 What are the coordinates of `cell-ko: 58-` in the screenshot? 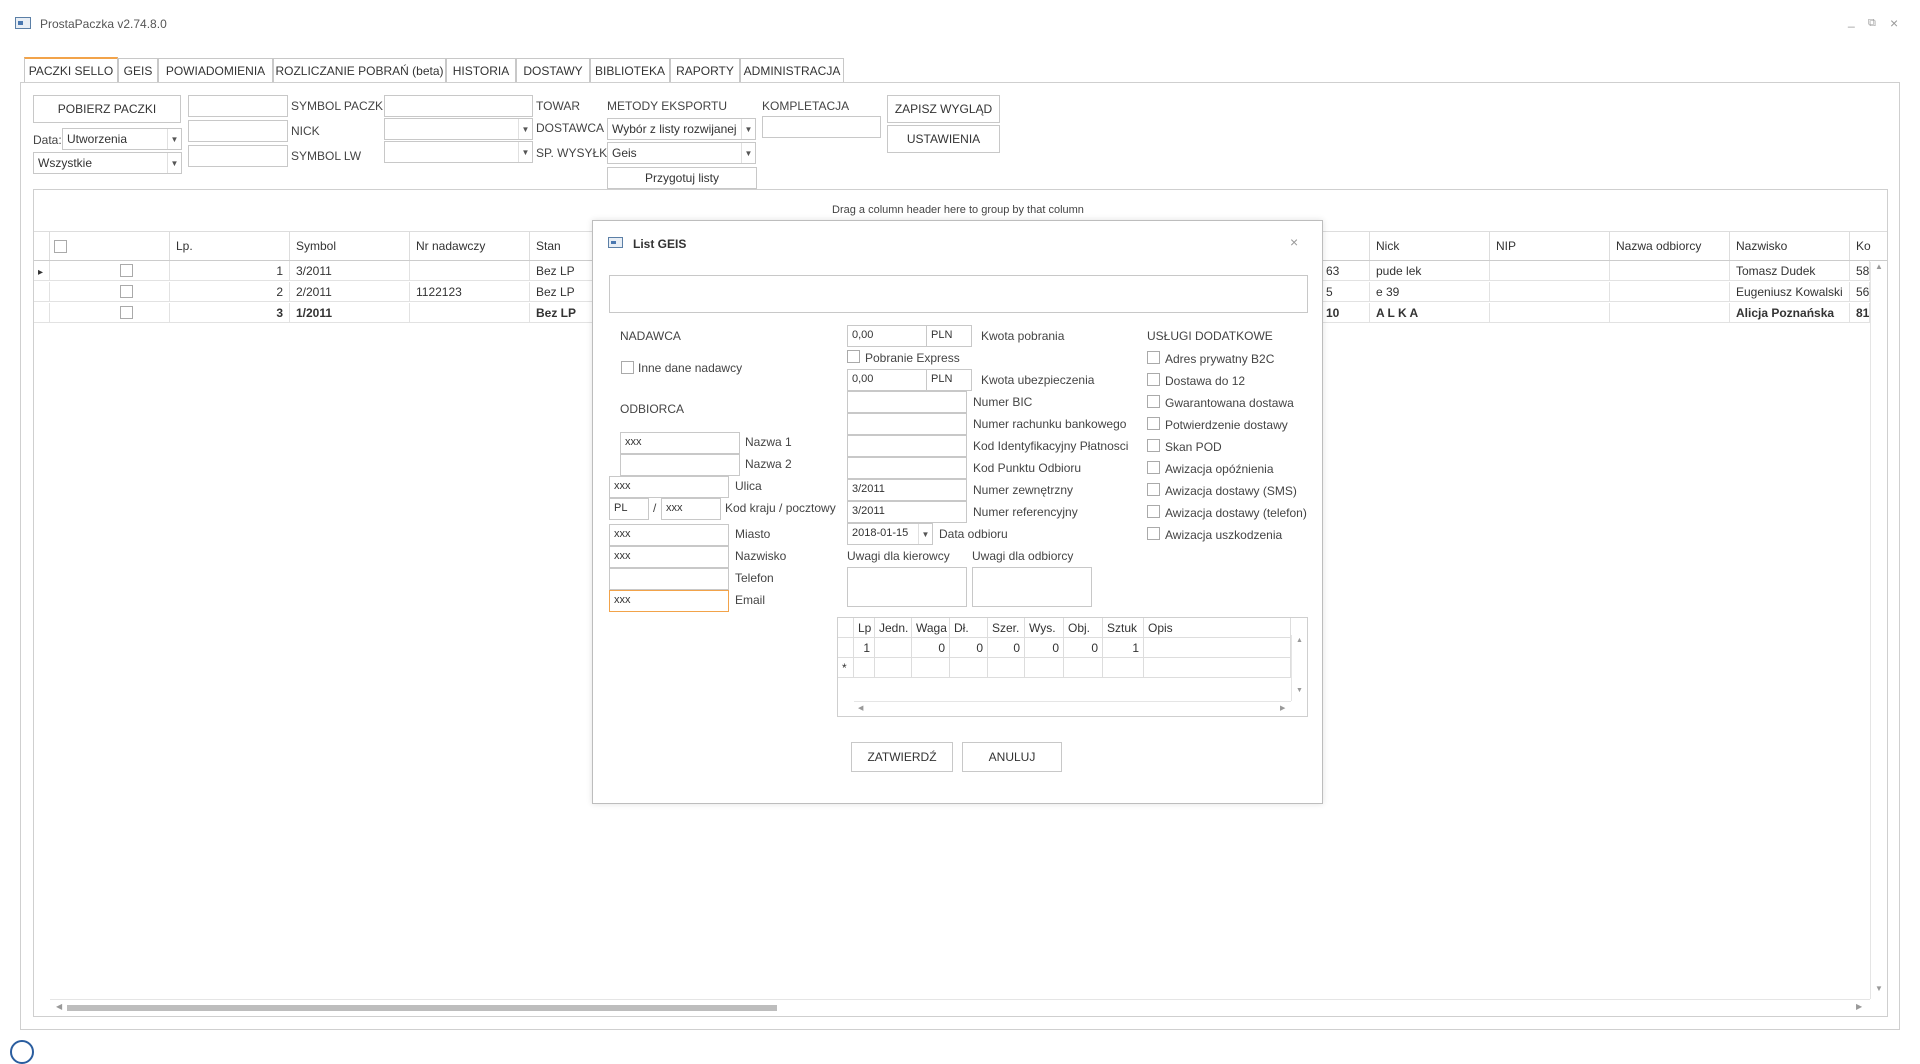 It's located at (1860, 271).